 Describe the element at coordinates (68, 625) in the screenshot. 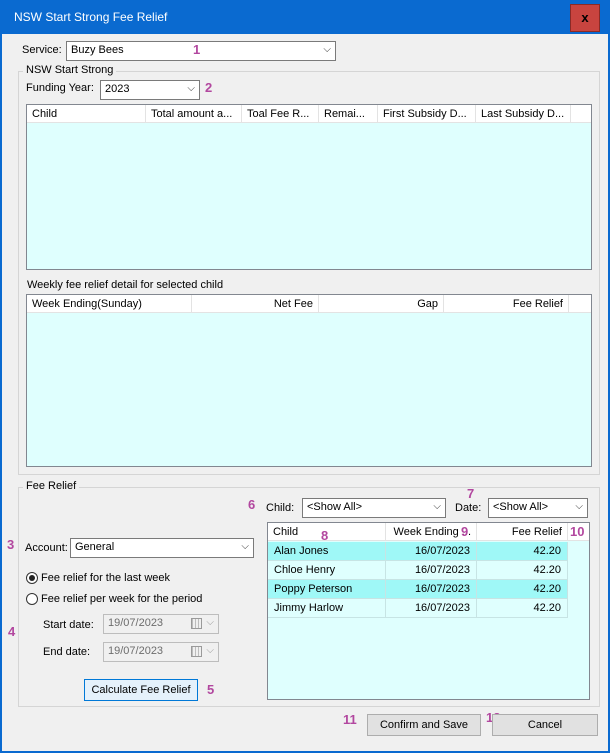

I see `start-date-label: Start date:` at that location.